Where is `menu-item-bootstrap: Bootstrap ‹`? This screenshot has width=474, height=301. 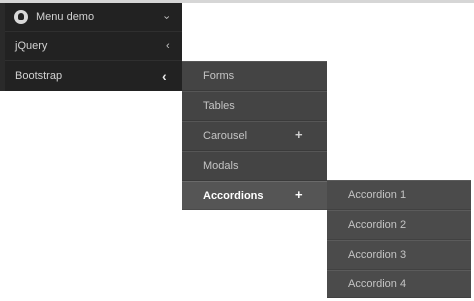 menu-item-bootstrap: Bootstrap ‹ is located at coordinates (93, 76).